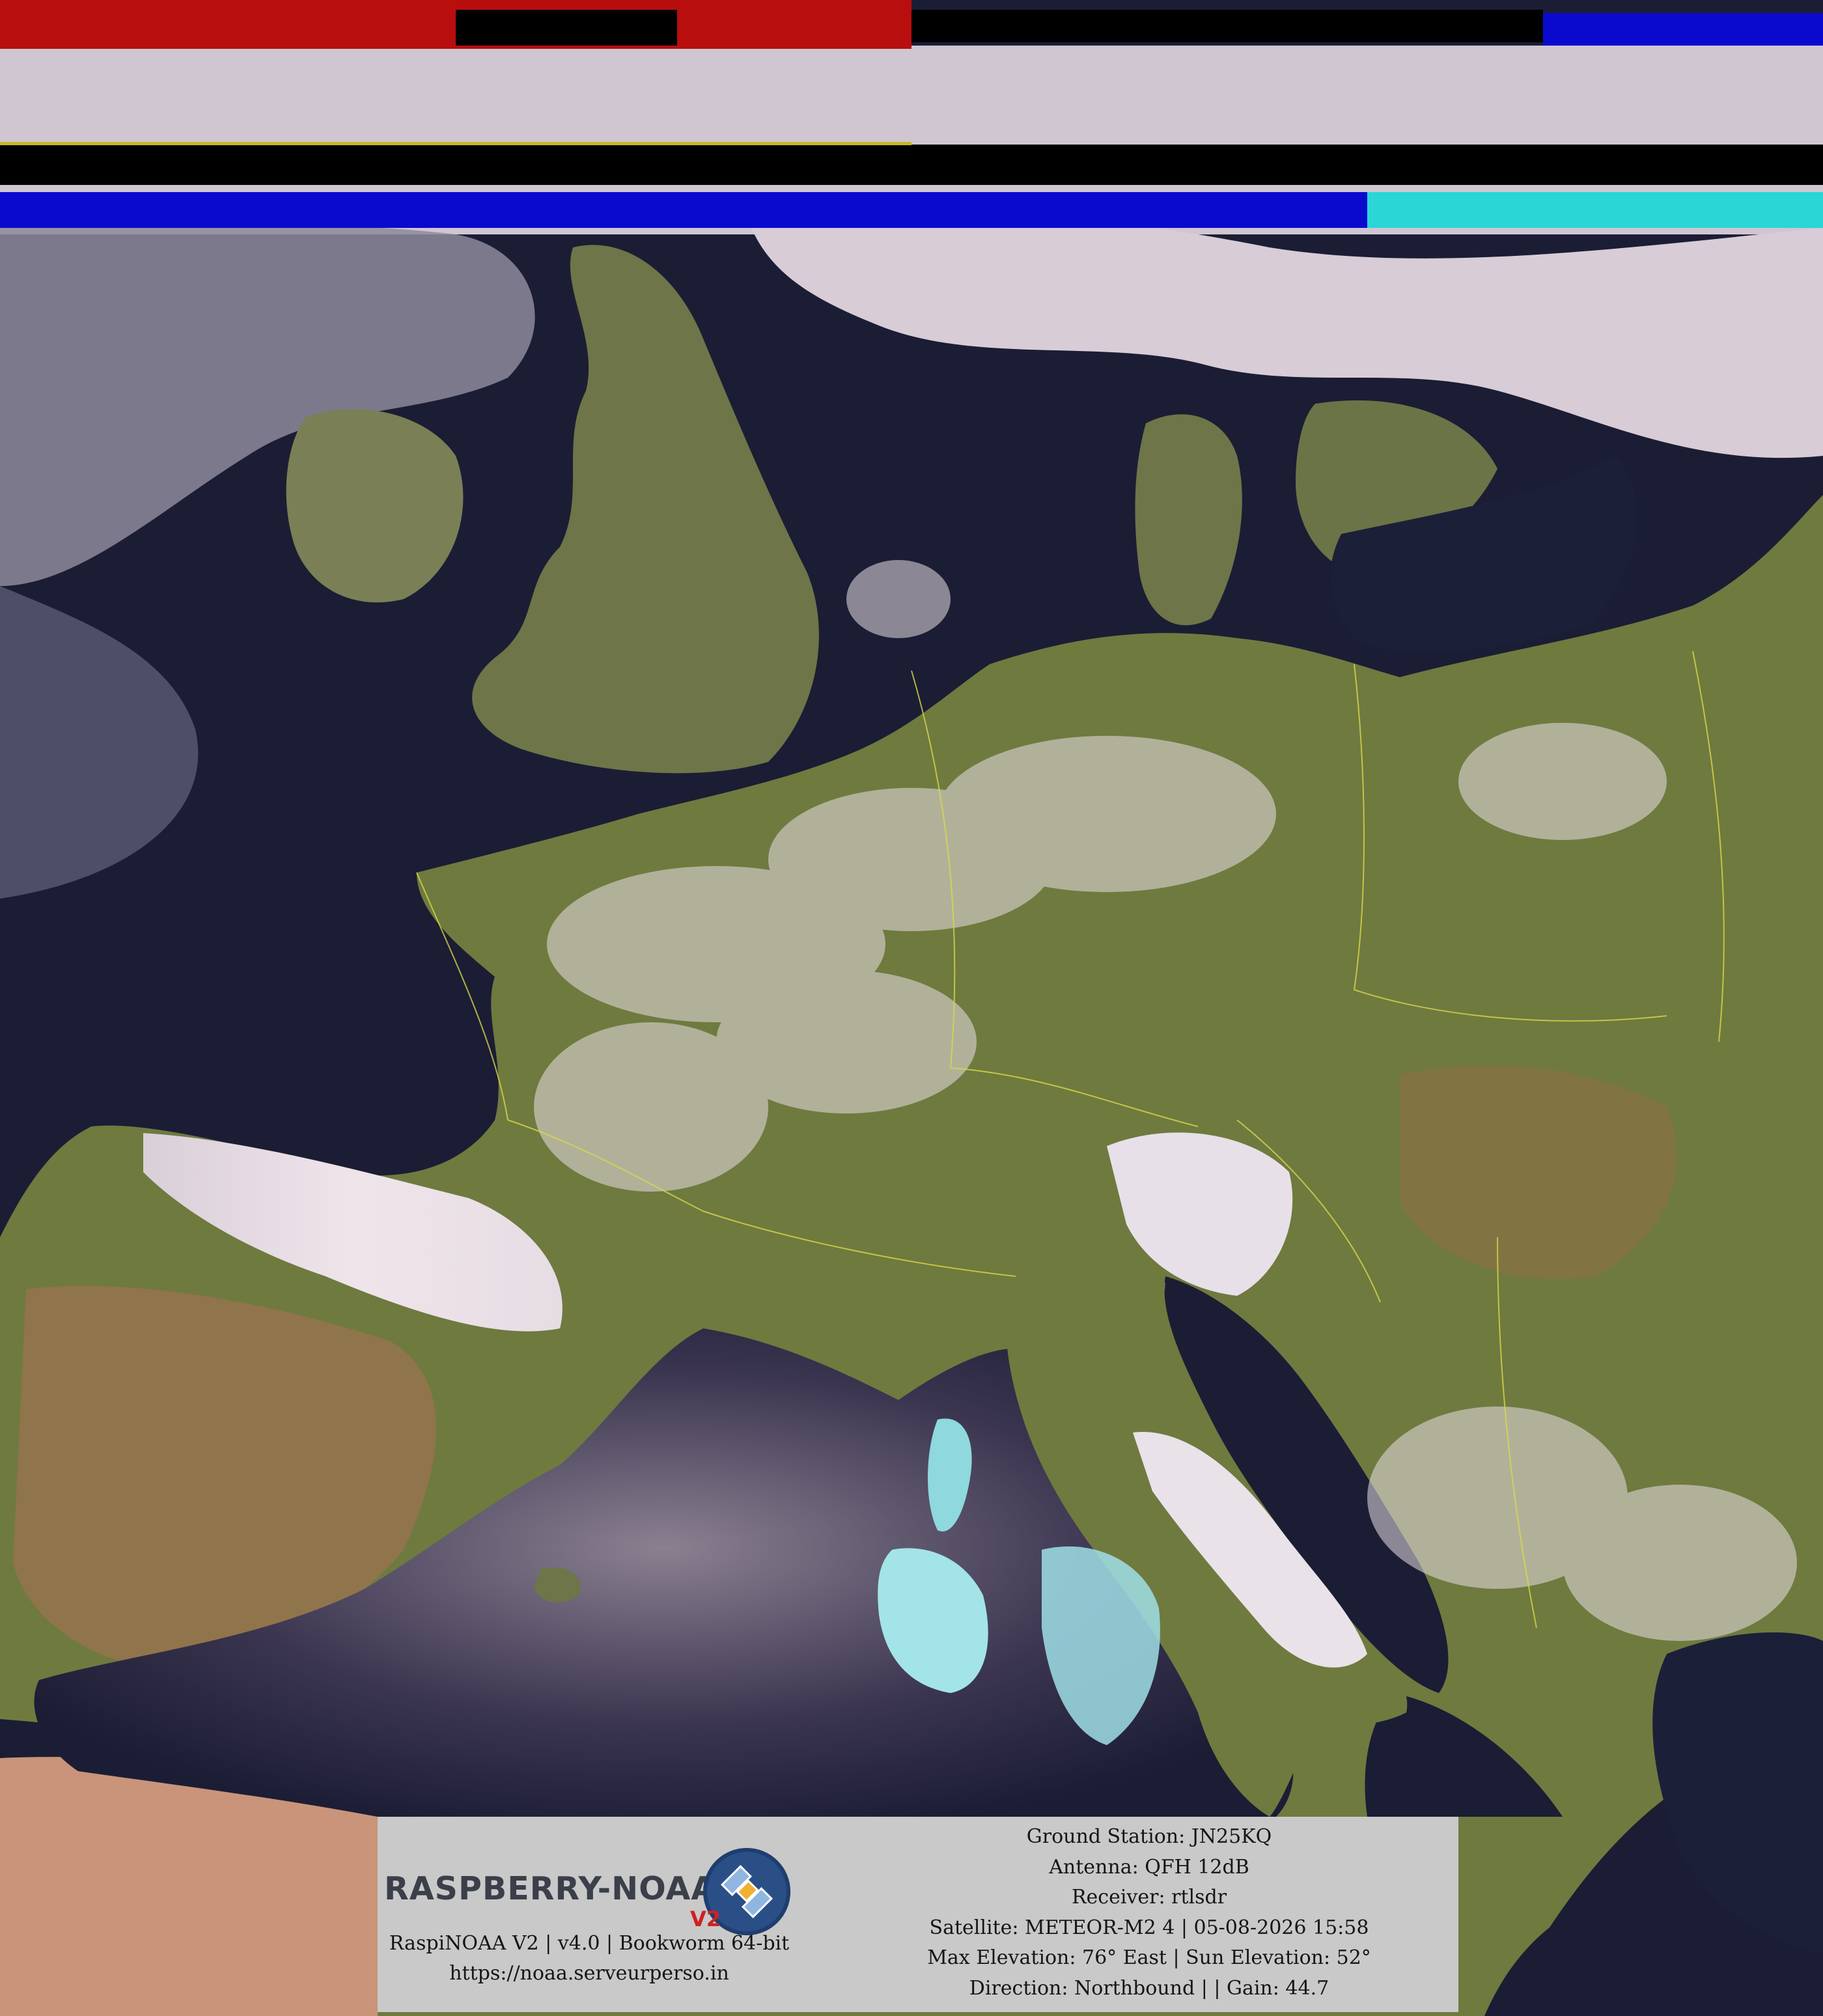 This screenshot has width=1823, height=2016. I want to click on ground-station: Ground Station: JN25KQ, so click(1149, 1837).